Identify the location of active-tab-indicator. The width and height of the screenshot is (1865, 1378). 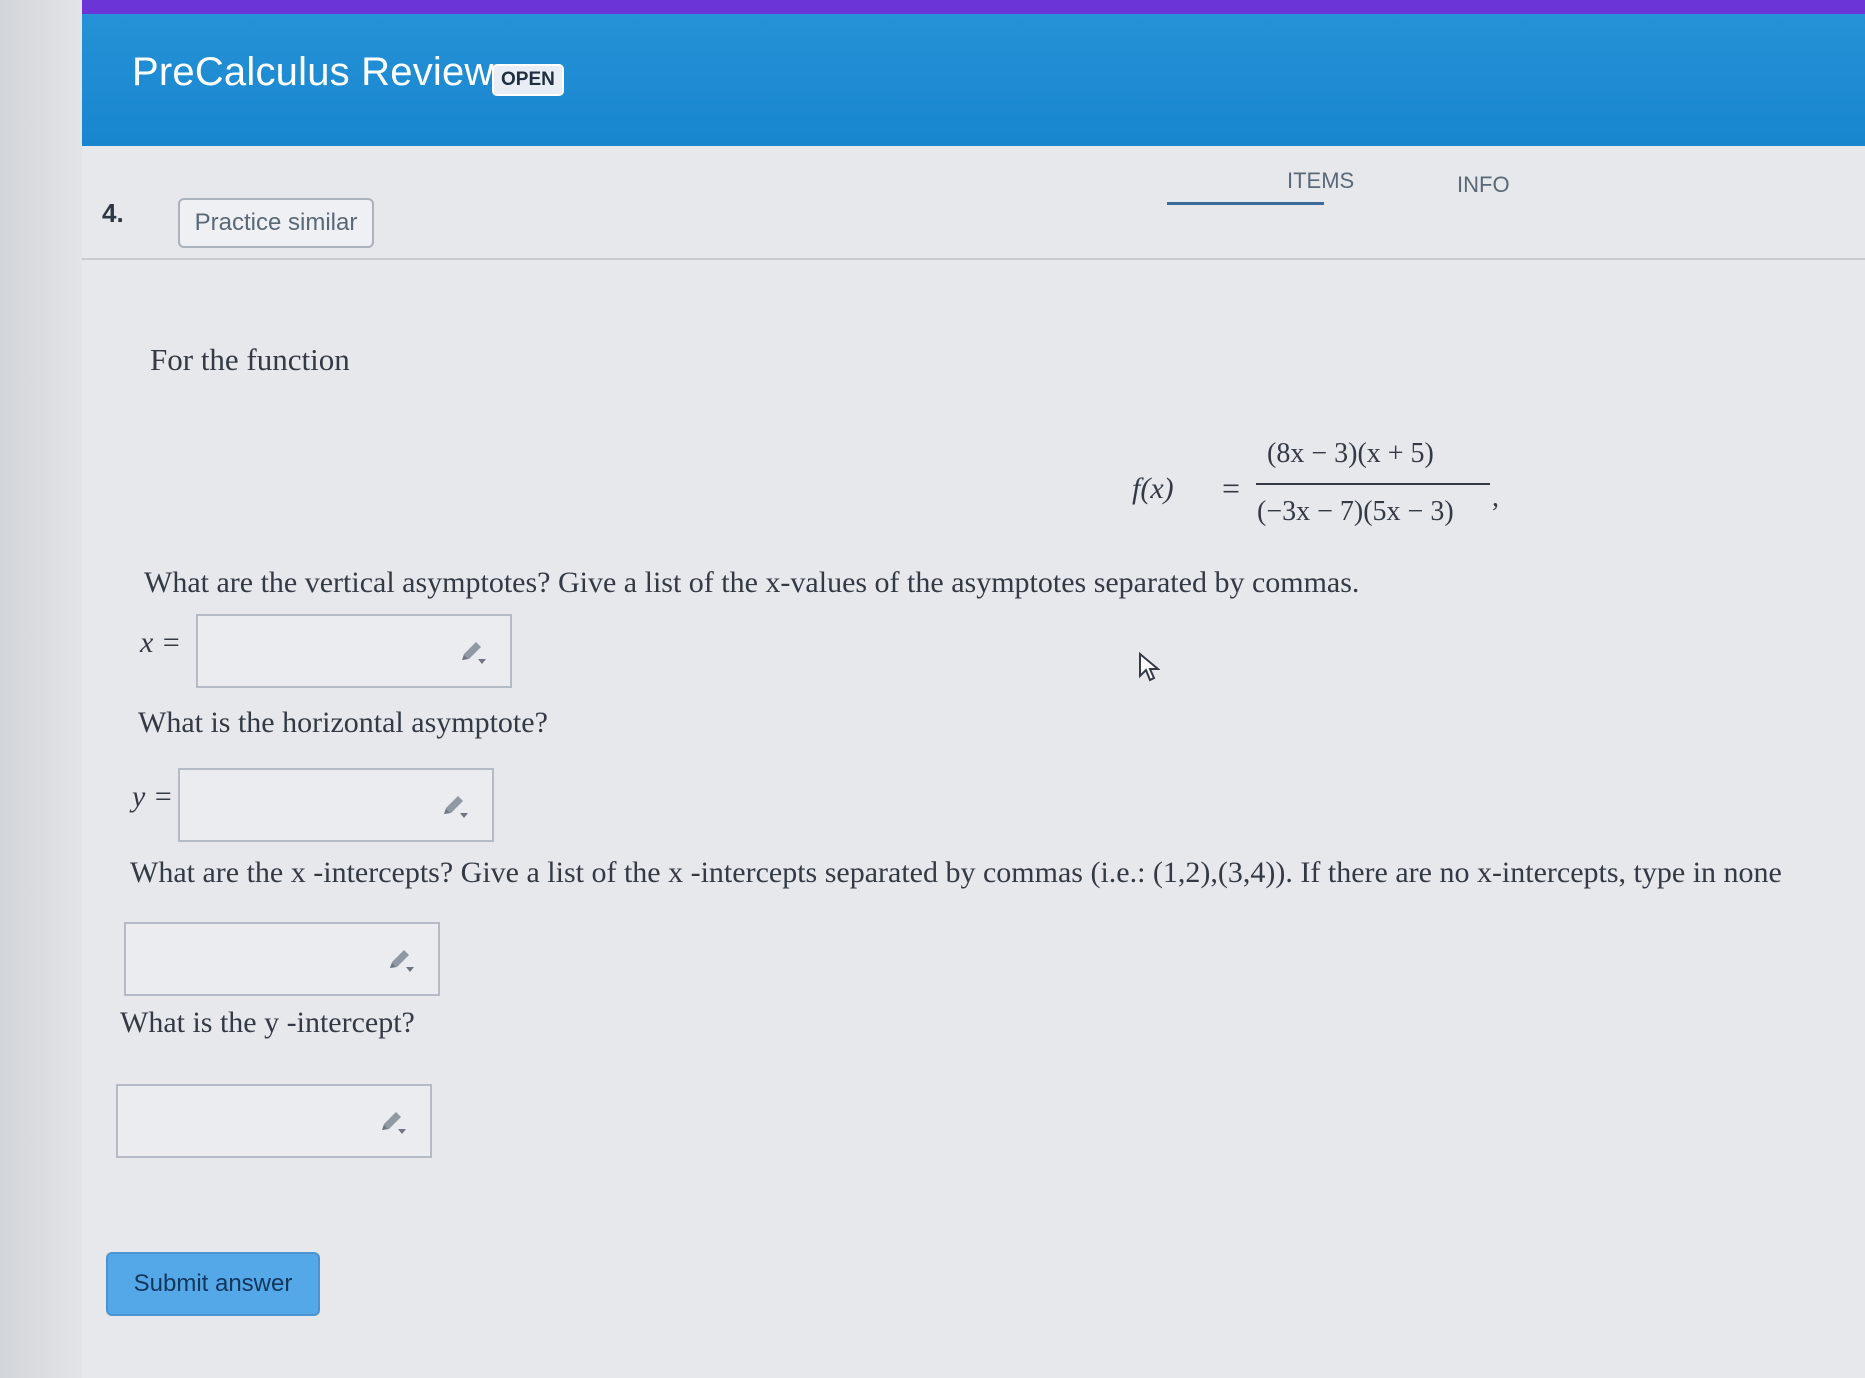
(1245, 203).